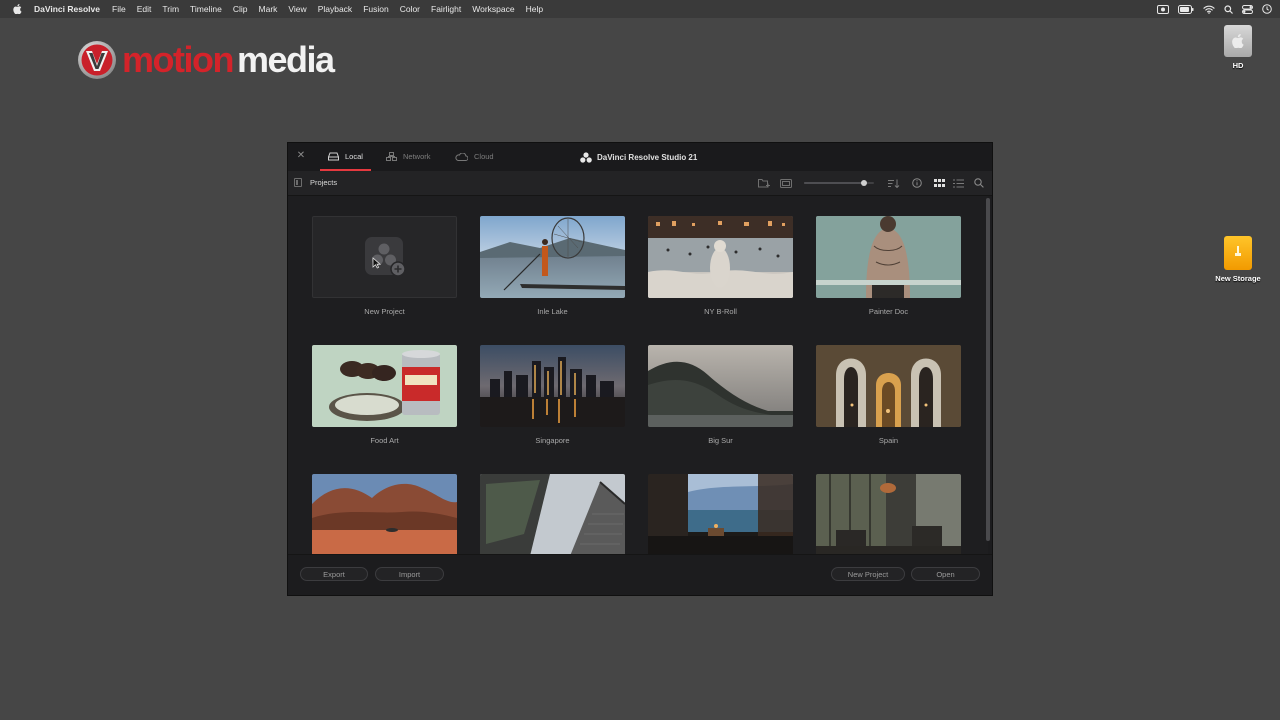  I want to click on menu-clip: Clip, so click(240, 9).